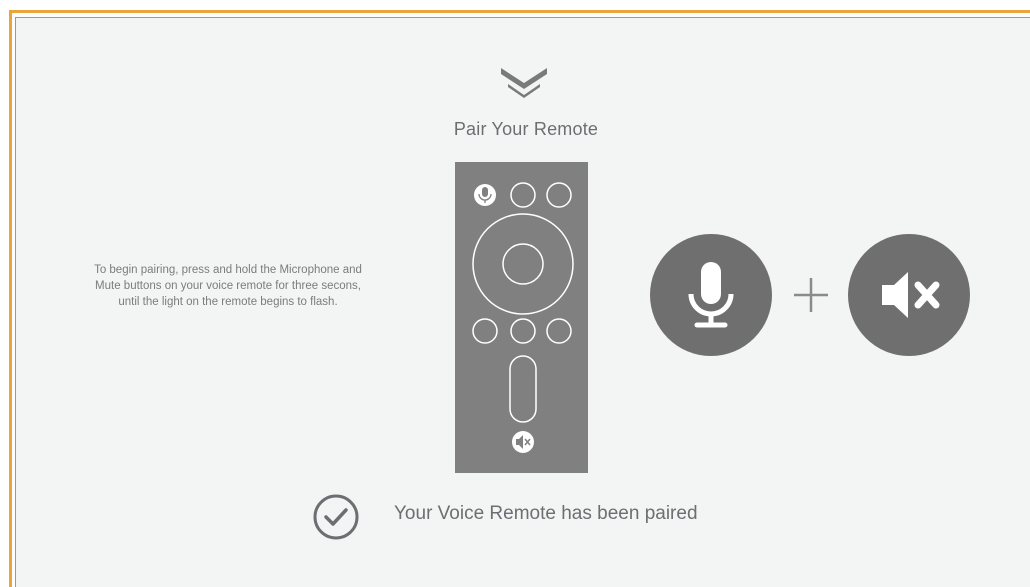 This screenshot has width=1030, height=587. Describe the element at coordinates (521, 317) in the screenshot. I see `remote-illustration` at that location.